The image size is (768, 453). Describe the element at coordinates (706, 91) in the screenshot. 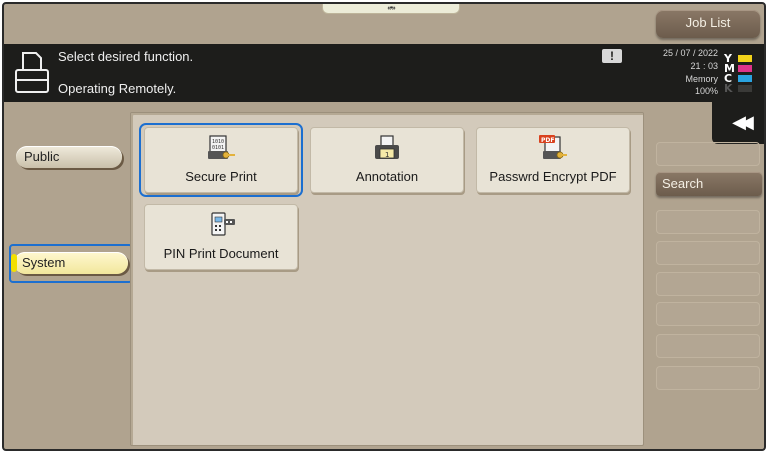

I see `memory-value: 100%` at that location.